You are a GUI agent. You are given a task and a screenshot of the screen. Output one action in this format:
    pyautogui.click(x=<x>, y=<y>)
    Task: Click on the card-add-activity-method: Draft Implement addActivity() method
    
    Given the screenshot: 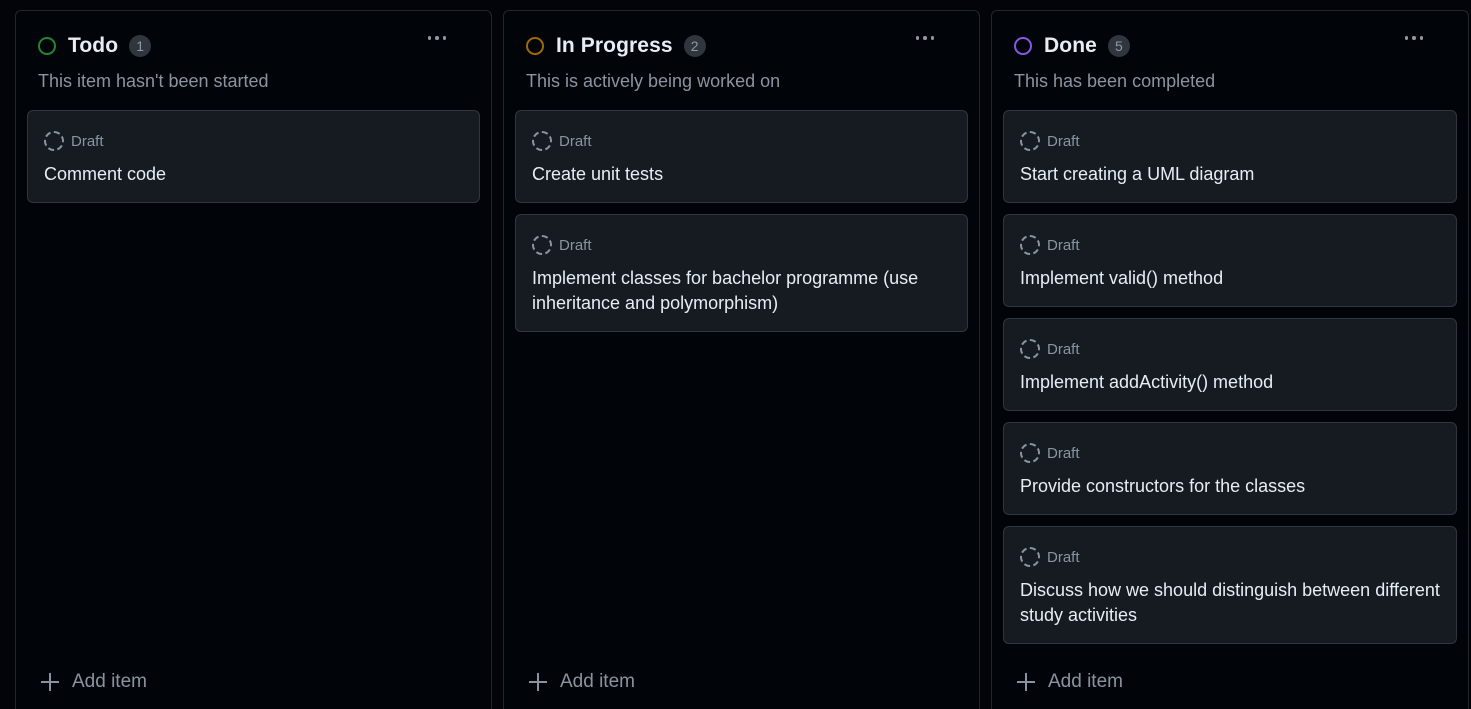 What is the action you would take?
    pyautogui.click(x=1230, y=364)
    